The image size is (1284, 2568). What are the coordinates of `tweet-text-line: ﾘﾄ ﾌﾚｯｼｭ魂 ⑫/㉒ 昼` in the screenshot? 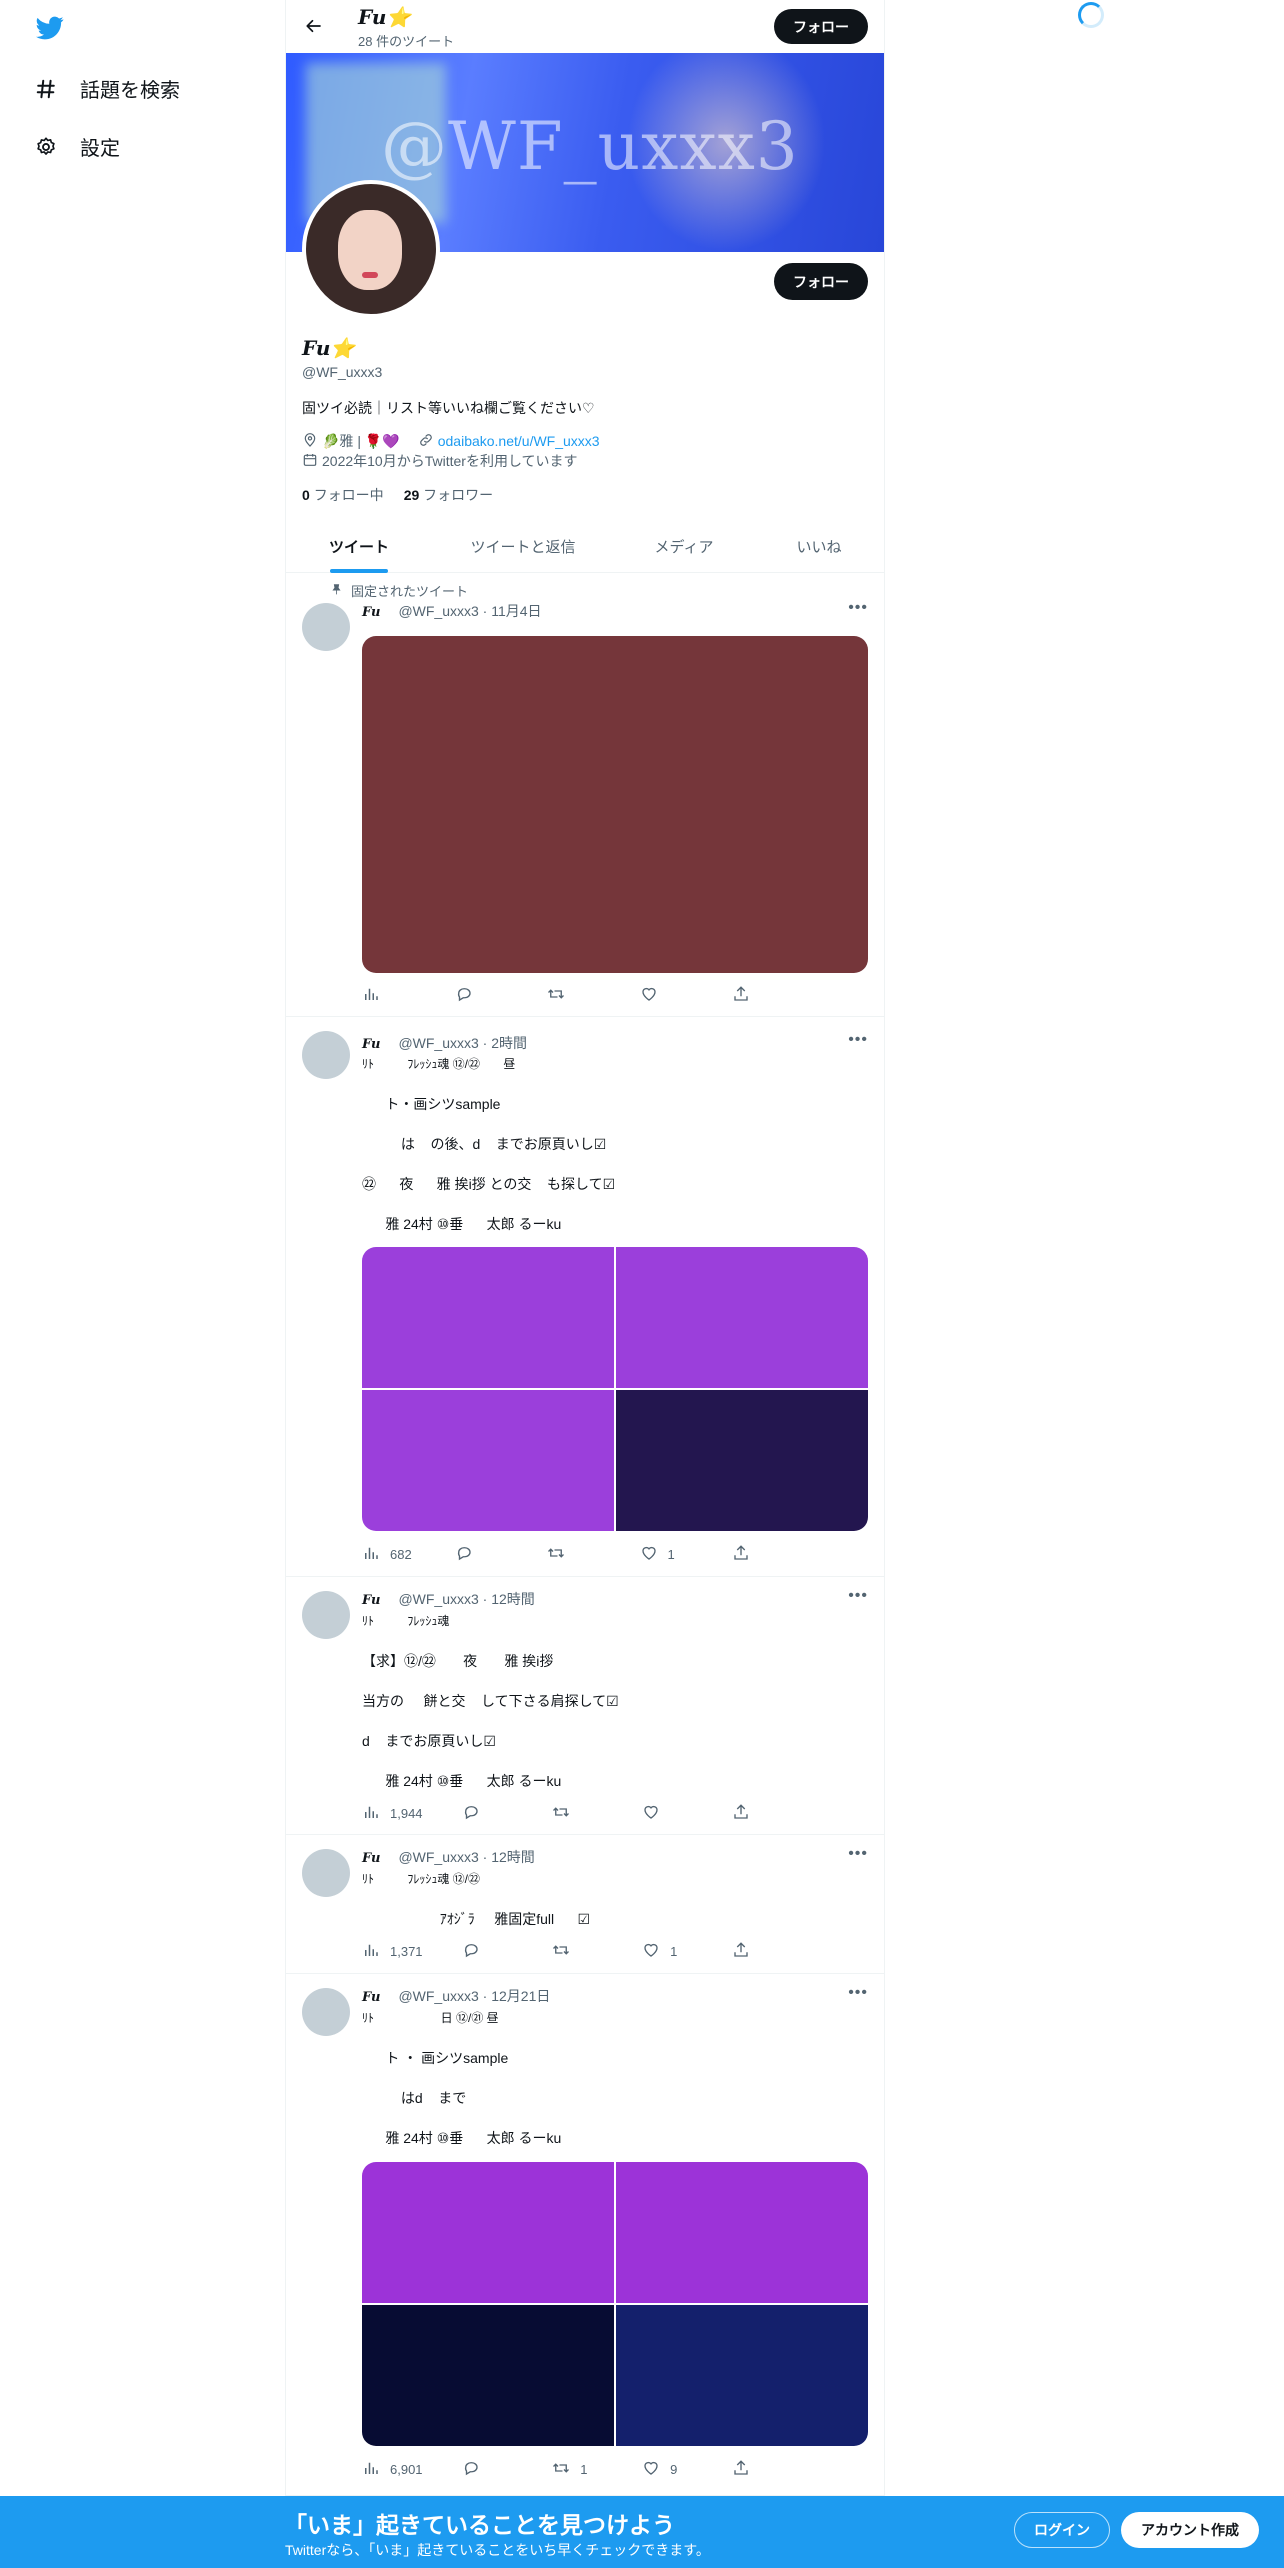 It's located at (439, 1064).